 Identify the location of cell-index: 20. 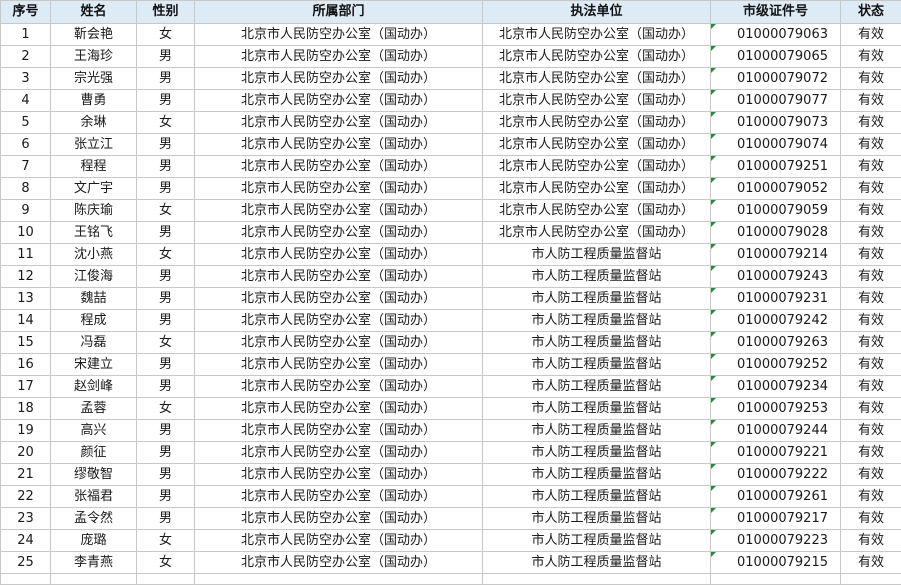
(26, 453).